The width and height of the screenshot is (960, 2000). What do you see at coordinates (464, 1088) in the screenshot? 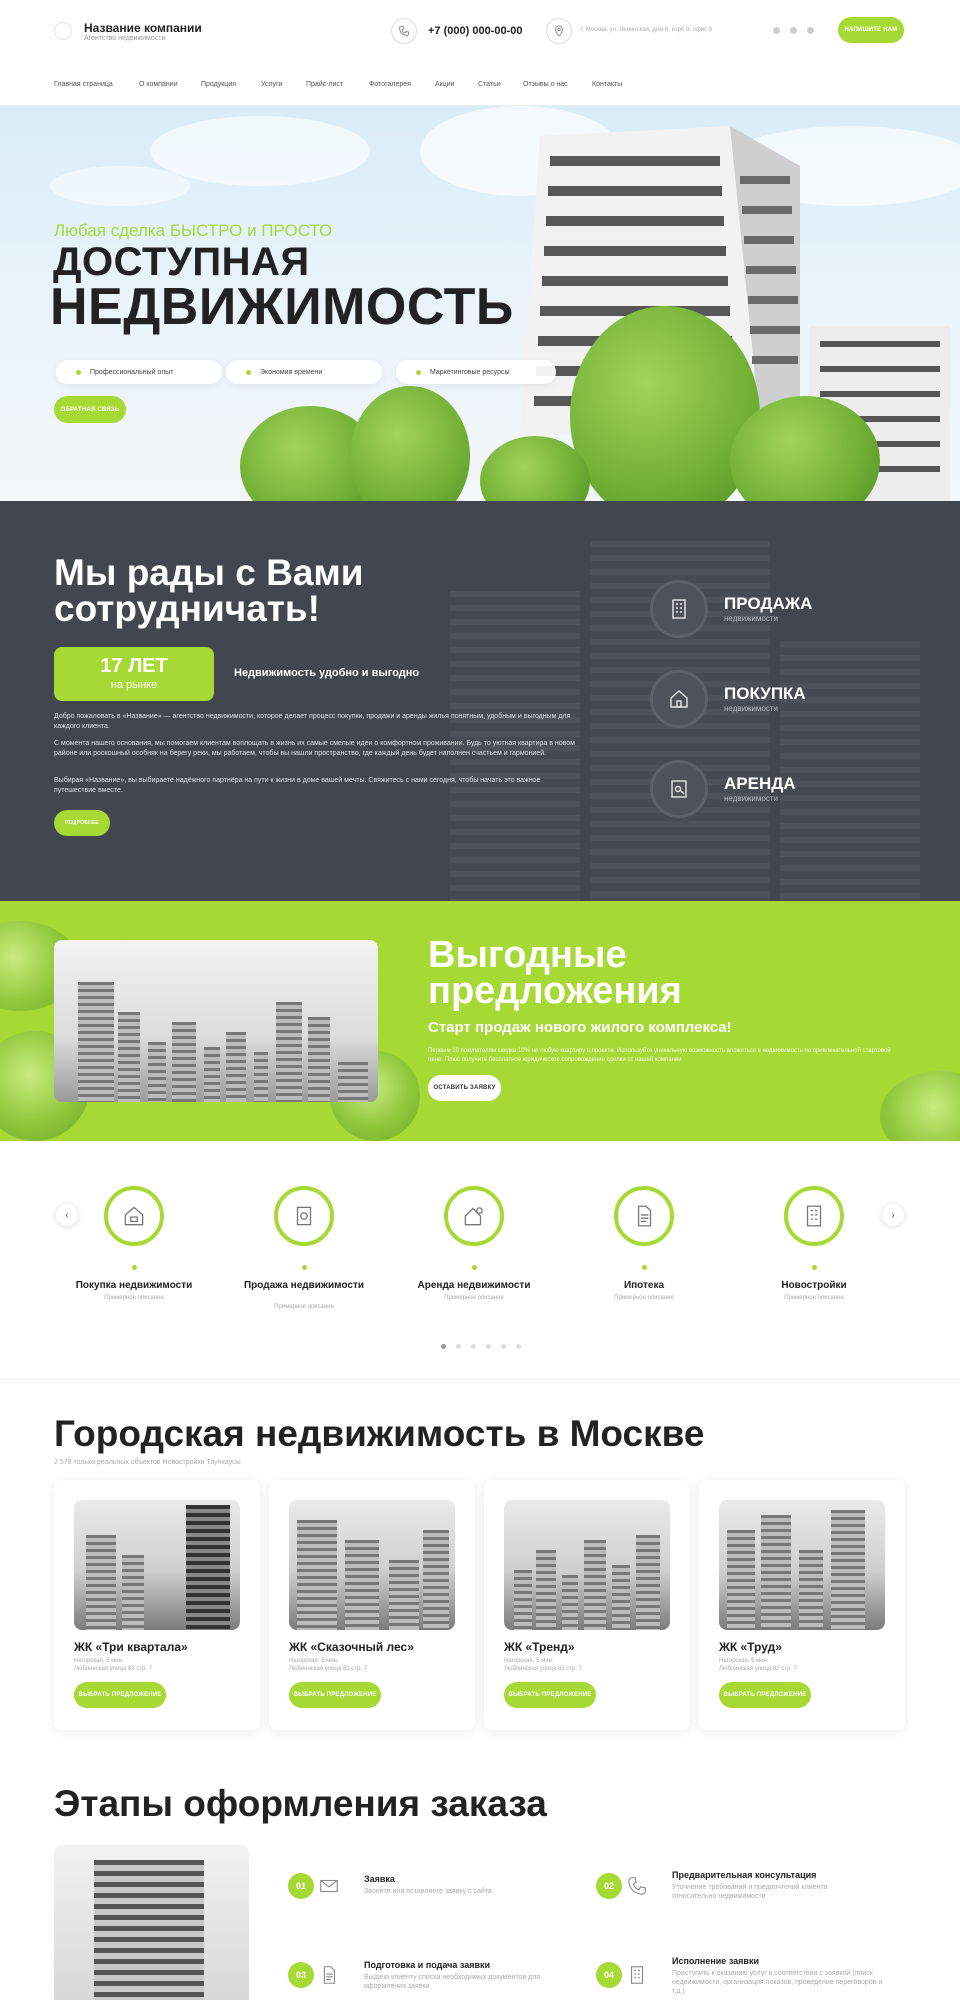
I see `leave-request-button: Оставить заявку` at bounding box center [464, 1088].